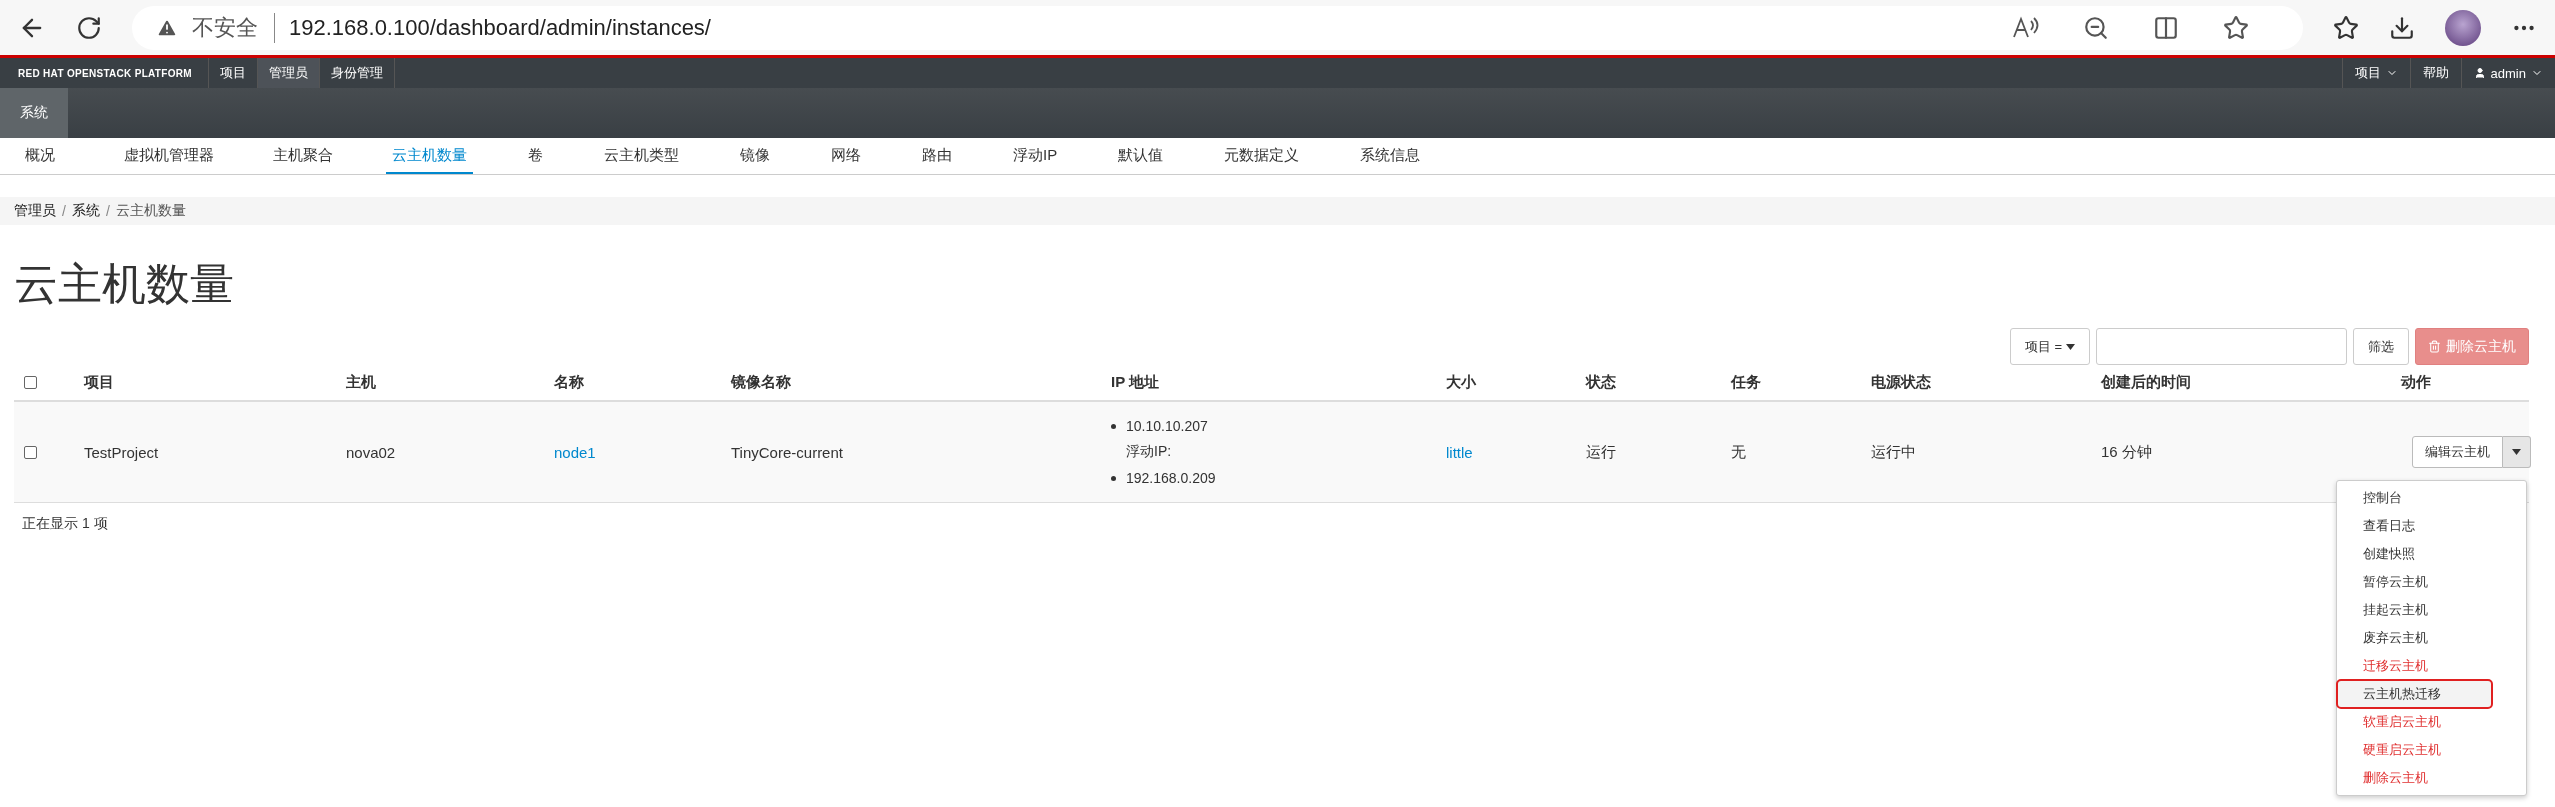 The image size is (2555, 807). I want to click on edit-instance-button: 编辑云主机, so click(2457, 452).